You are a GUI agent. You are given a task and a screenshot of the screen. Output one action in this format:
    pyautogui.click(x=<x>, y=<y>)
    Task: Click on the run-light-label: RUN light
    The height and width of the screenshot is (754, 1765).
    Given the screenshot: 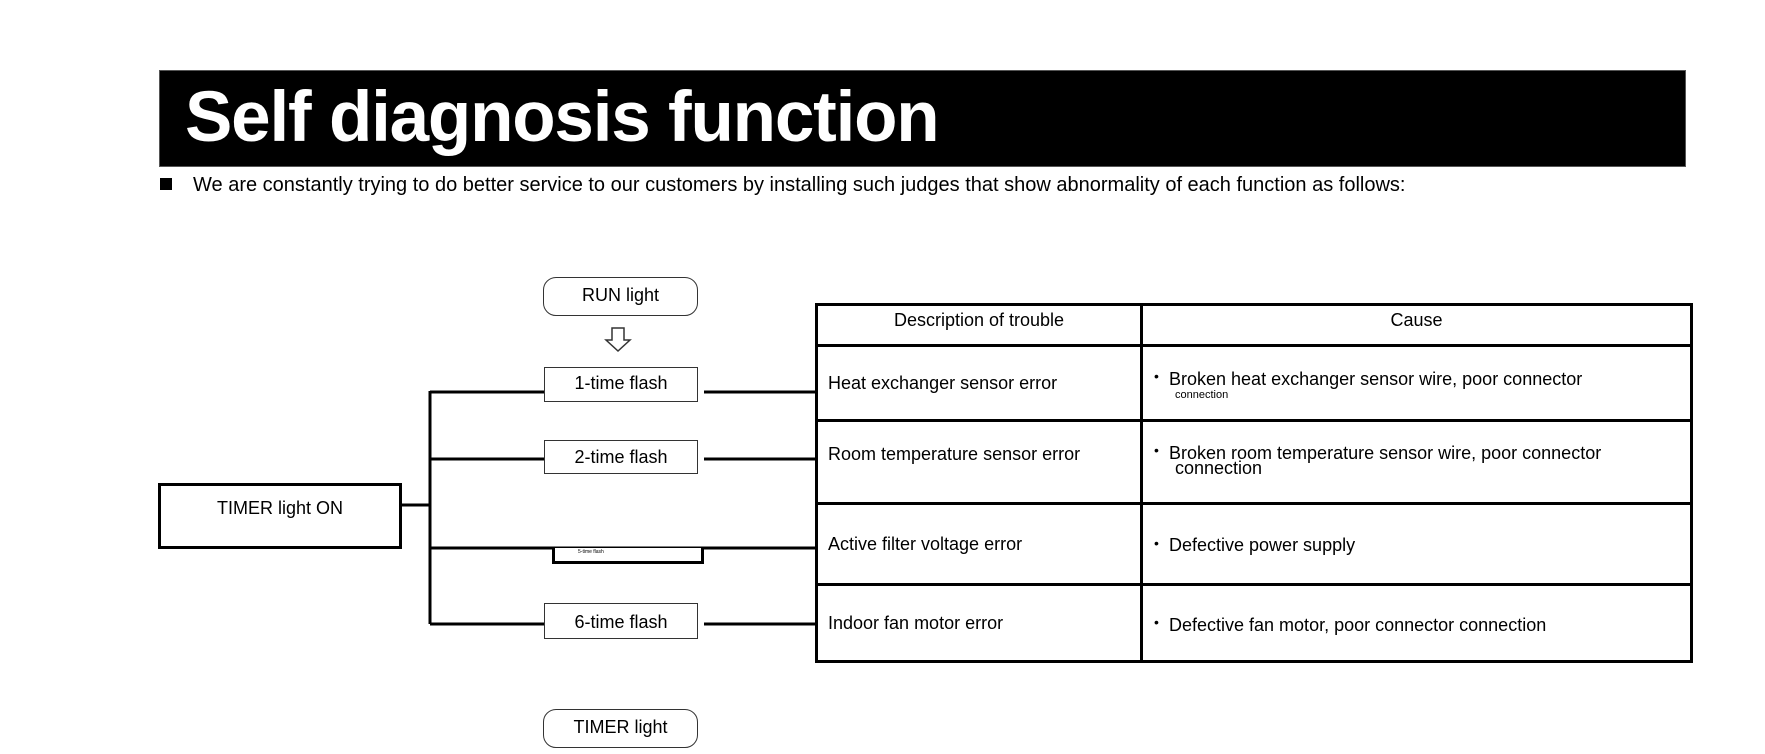 What is the action you would take?
    pyautogui.click(x=620, y=296)
    